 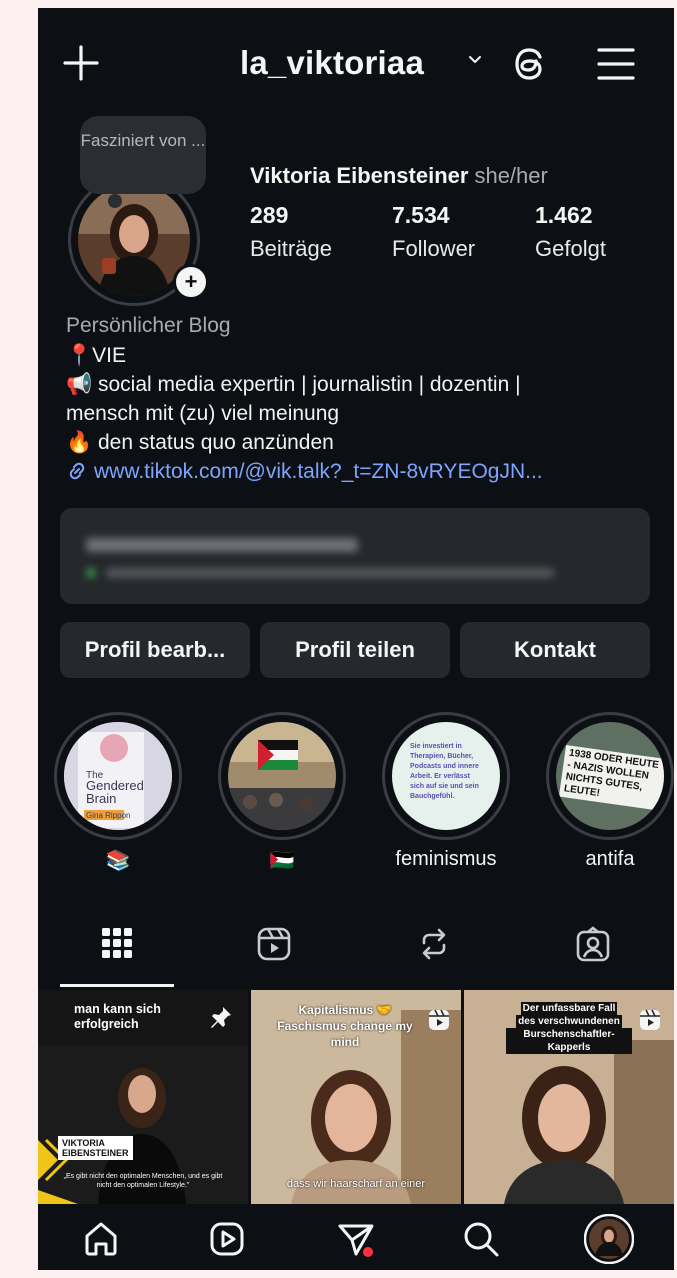 What do you see at coordinates (108, 815) in the screenshot?
I see `svg-text: Gina Rippon` at bounding box center [108, 815].